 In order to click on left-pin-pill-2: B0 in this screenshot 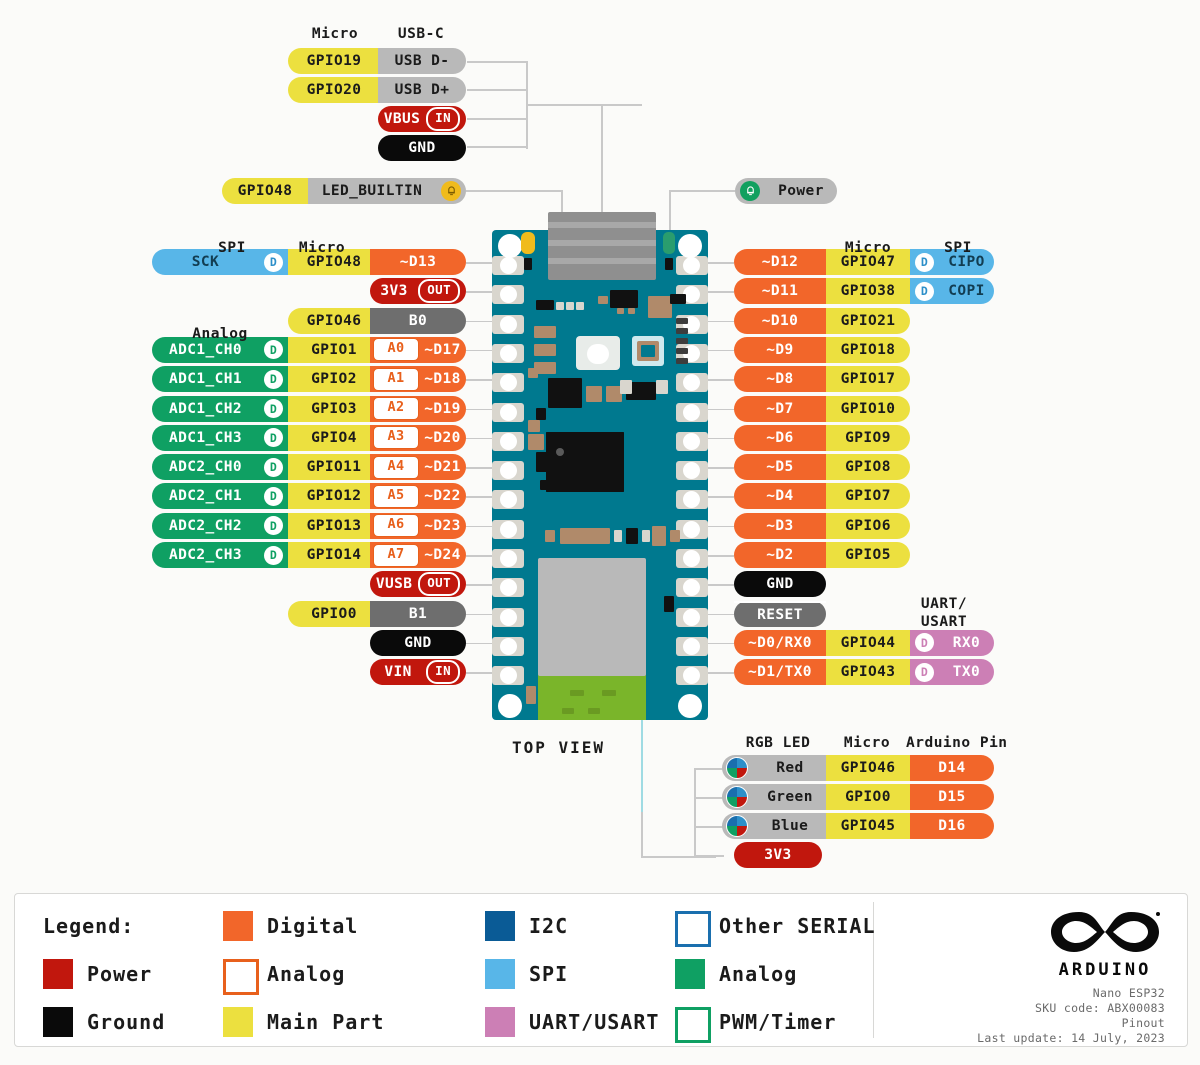, I will do `click(418, 320)`.